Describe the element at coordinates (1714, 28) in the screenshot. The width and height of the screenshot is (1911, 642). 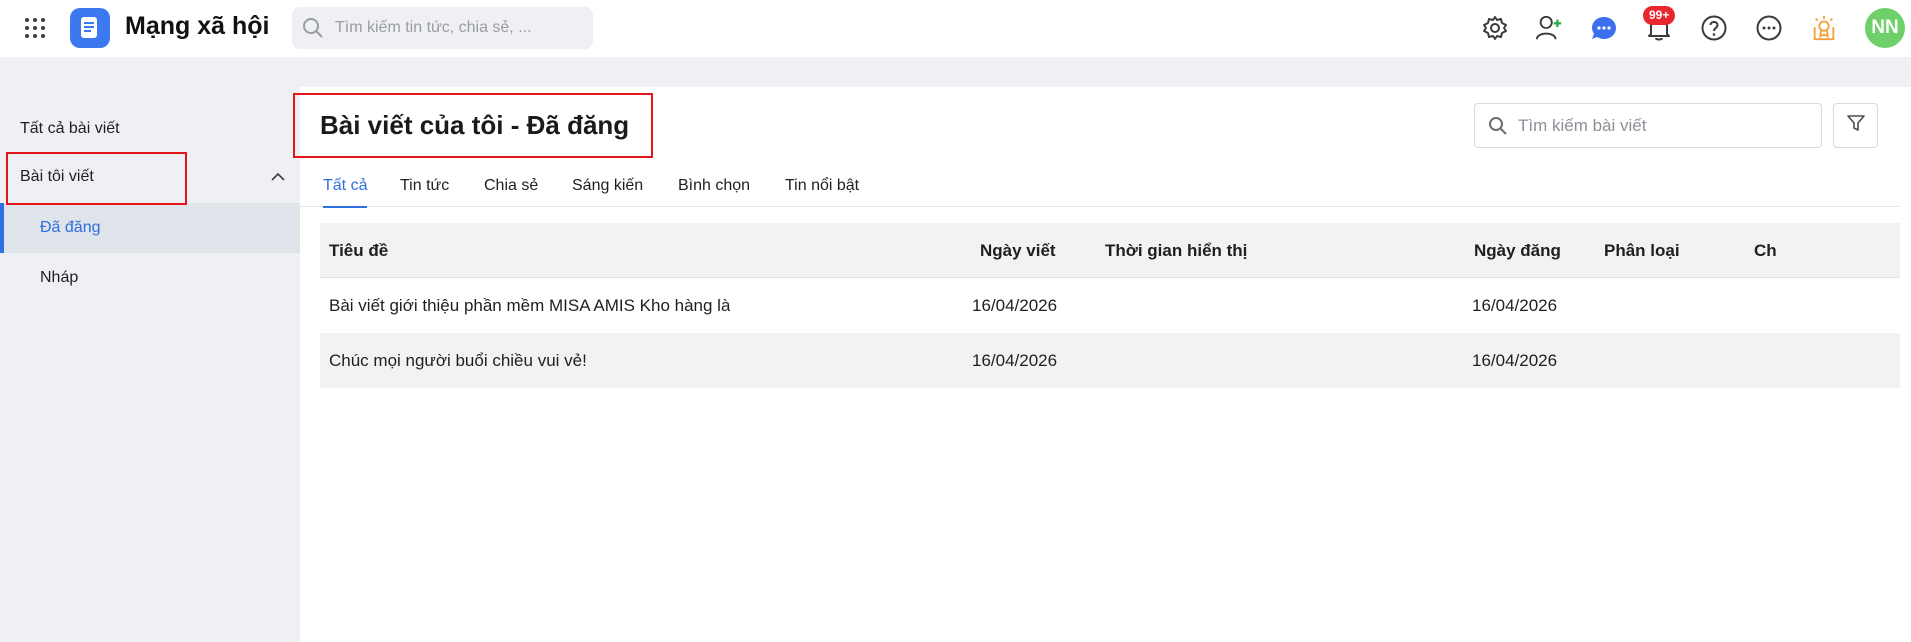
I see `help-icon` at that location.